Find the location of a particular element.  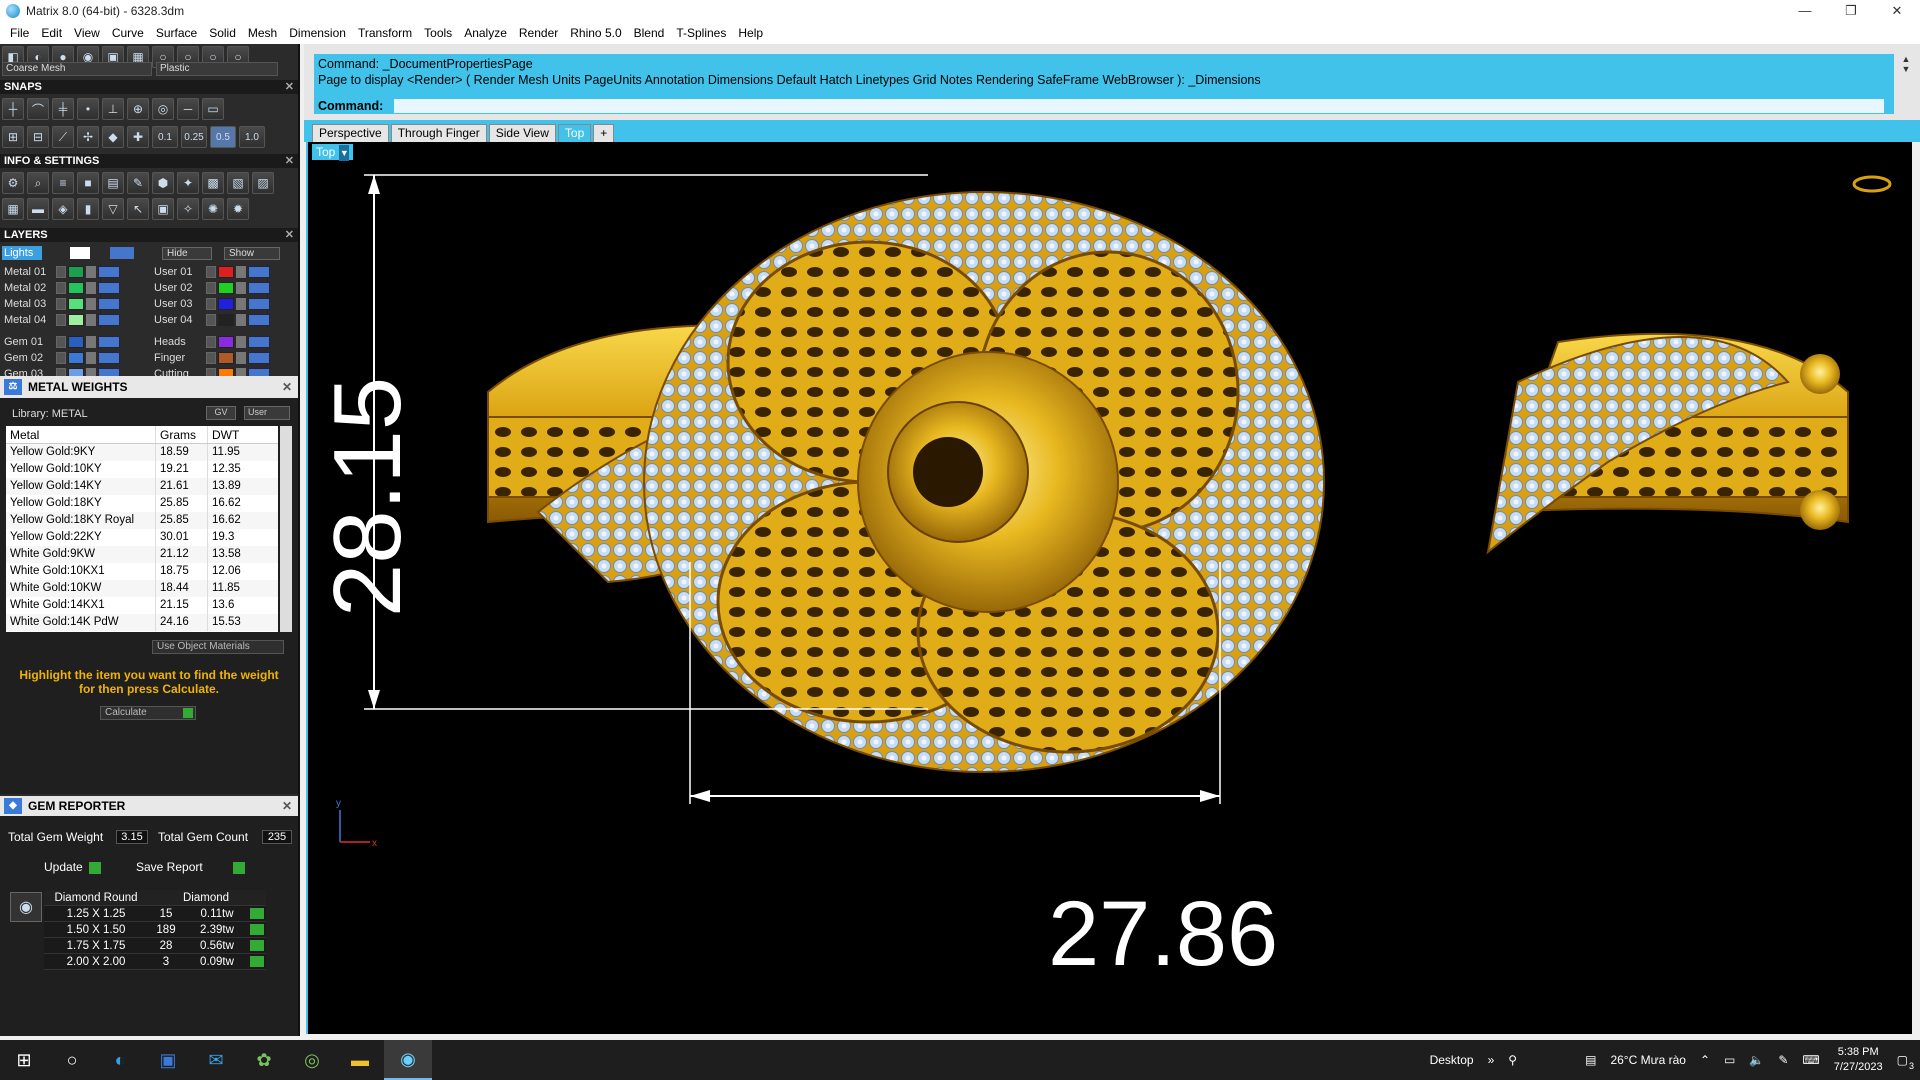

search-icon: ○ is located at coordinates (72, 1060).